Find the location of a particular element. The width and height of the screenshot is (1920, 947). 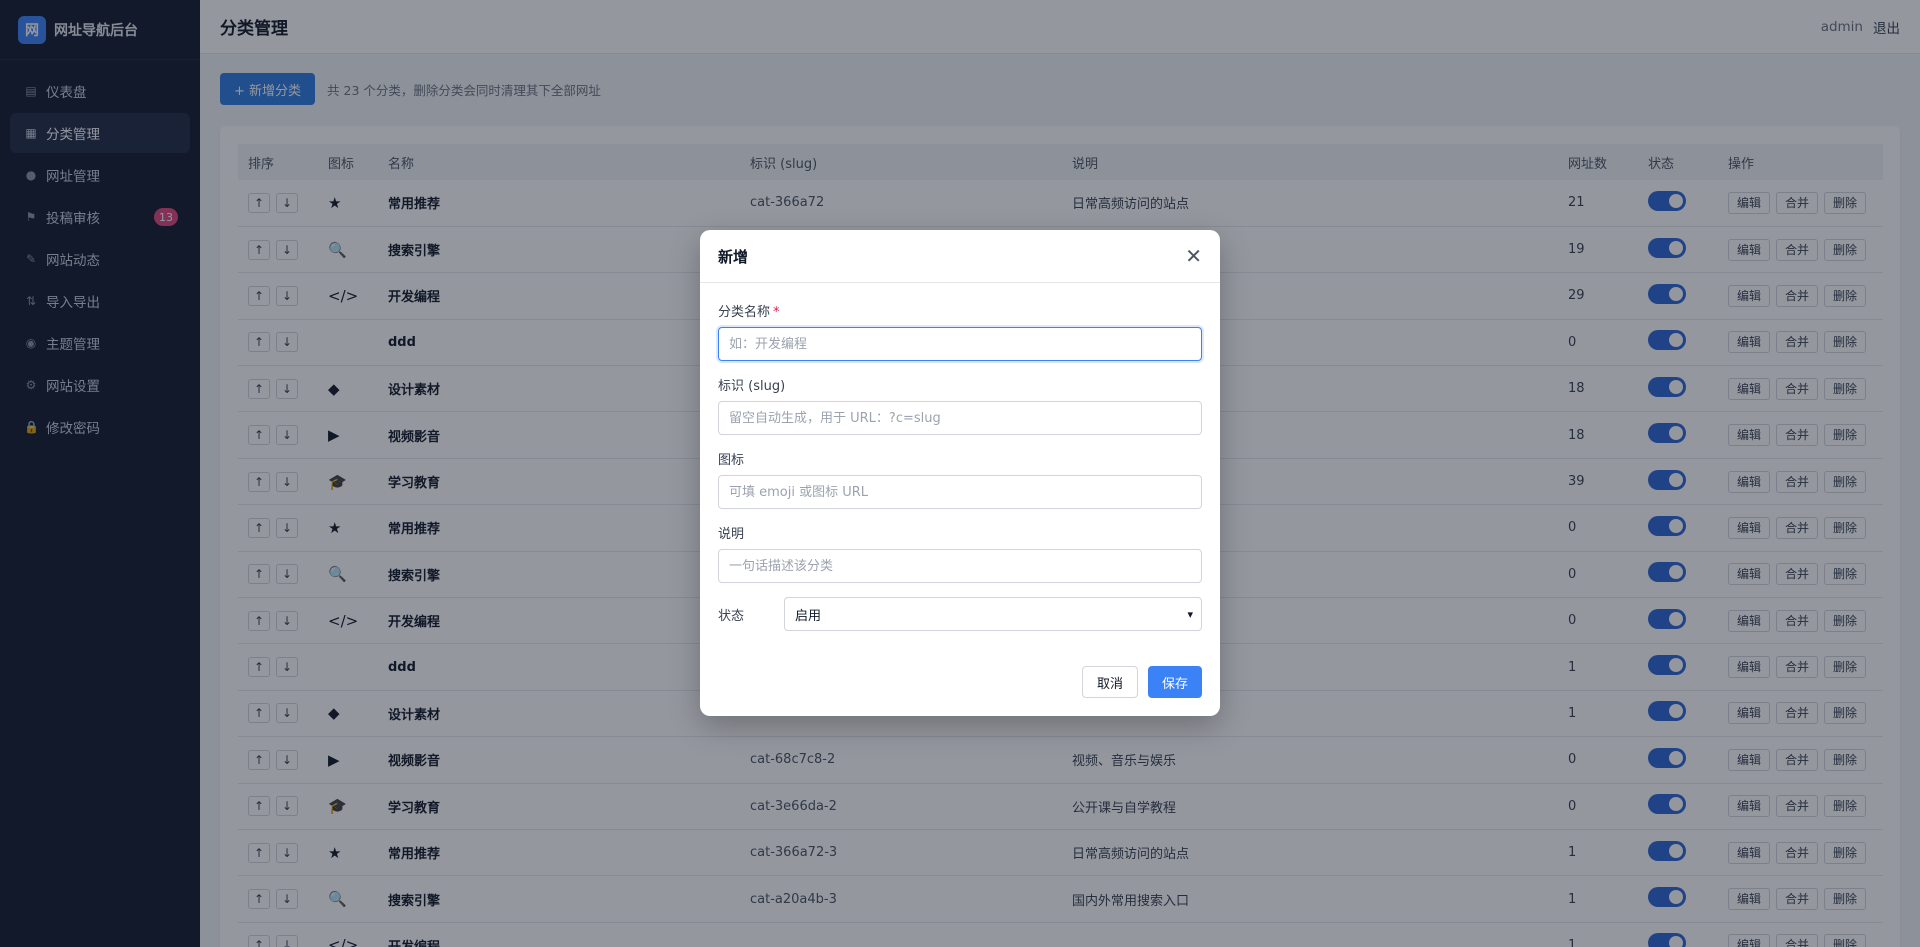

chevron-down-icon: ▾ is located at coordinates (1190, 614).